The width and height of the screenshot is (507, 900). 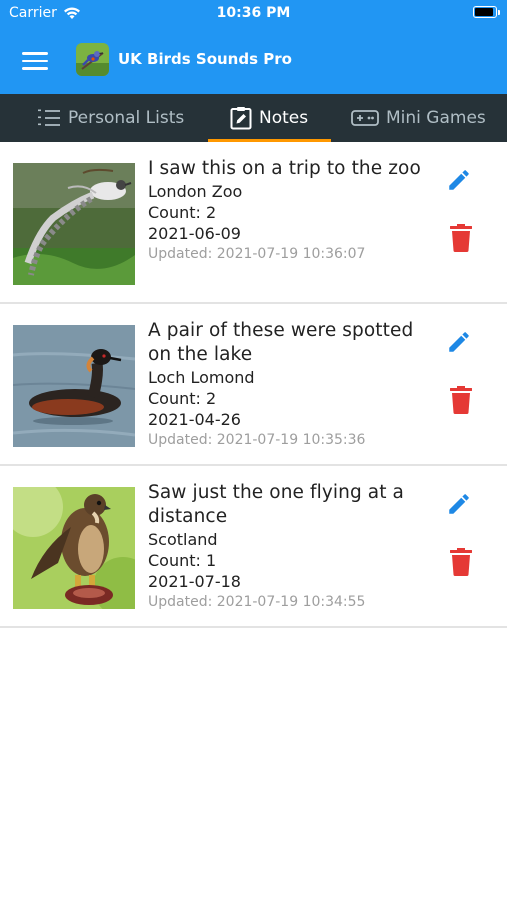 What do you see at coordinates (257, 440) in the screenshot?
I see `note-updated: Updated: 2021-07-19 10:35:36` at bounding box center [257, 440].